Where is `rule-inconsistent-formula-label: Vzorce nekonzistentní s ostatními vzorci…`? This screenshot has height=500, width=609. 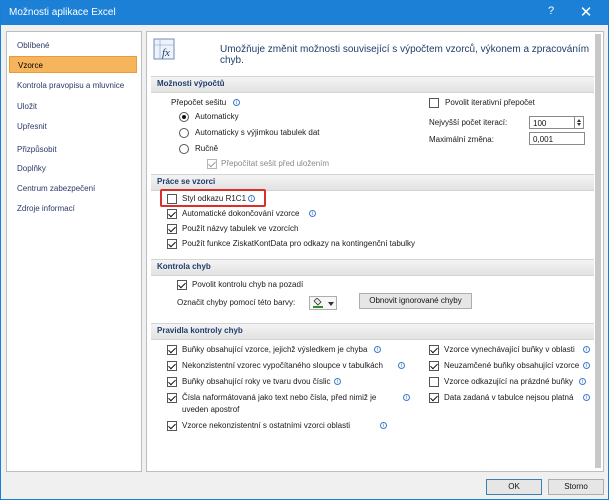 rule-inconsistent-formula-label: Vzorce nekonzistentní s ostatními vzorci… is located at coordinates (266, 425).